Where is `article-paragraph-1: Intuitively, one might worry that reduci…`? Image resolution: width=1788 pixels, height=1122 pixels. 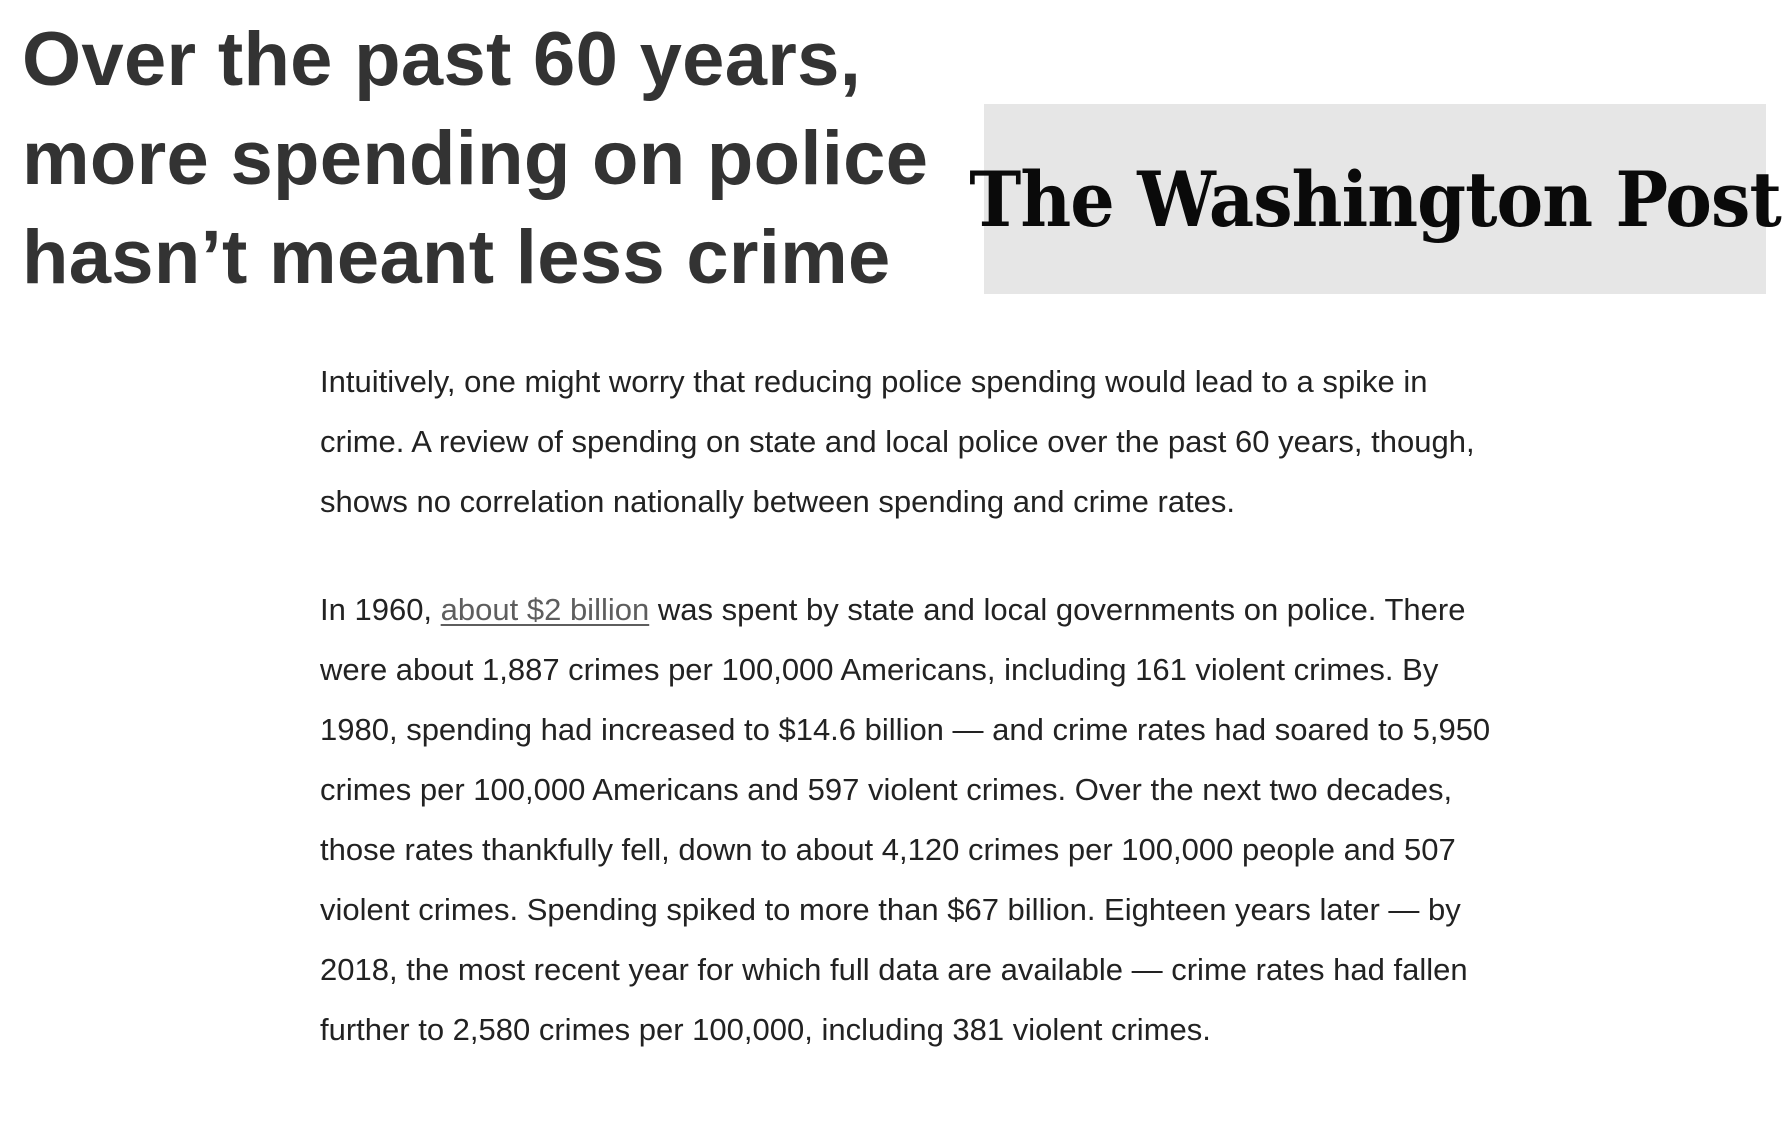
article-paragraph-1: Intuitively, one might worry that reduci… is located at coordinates (897, 441).